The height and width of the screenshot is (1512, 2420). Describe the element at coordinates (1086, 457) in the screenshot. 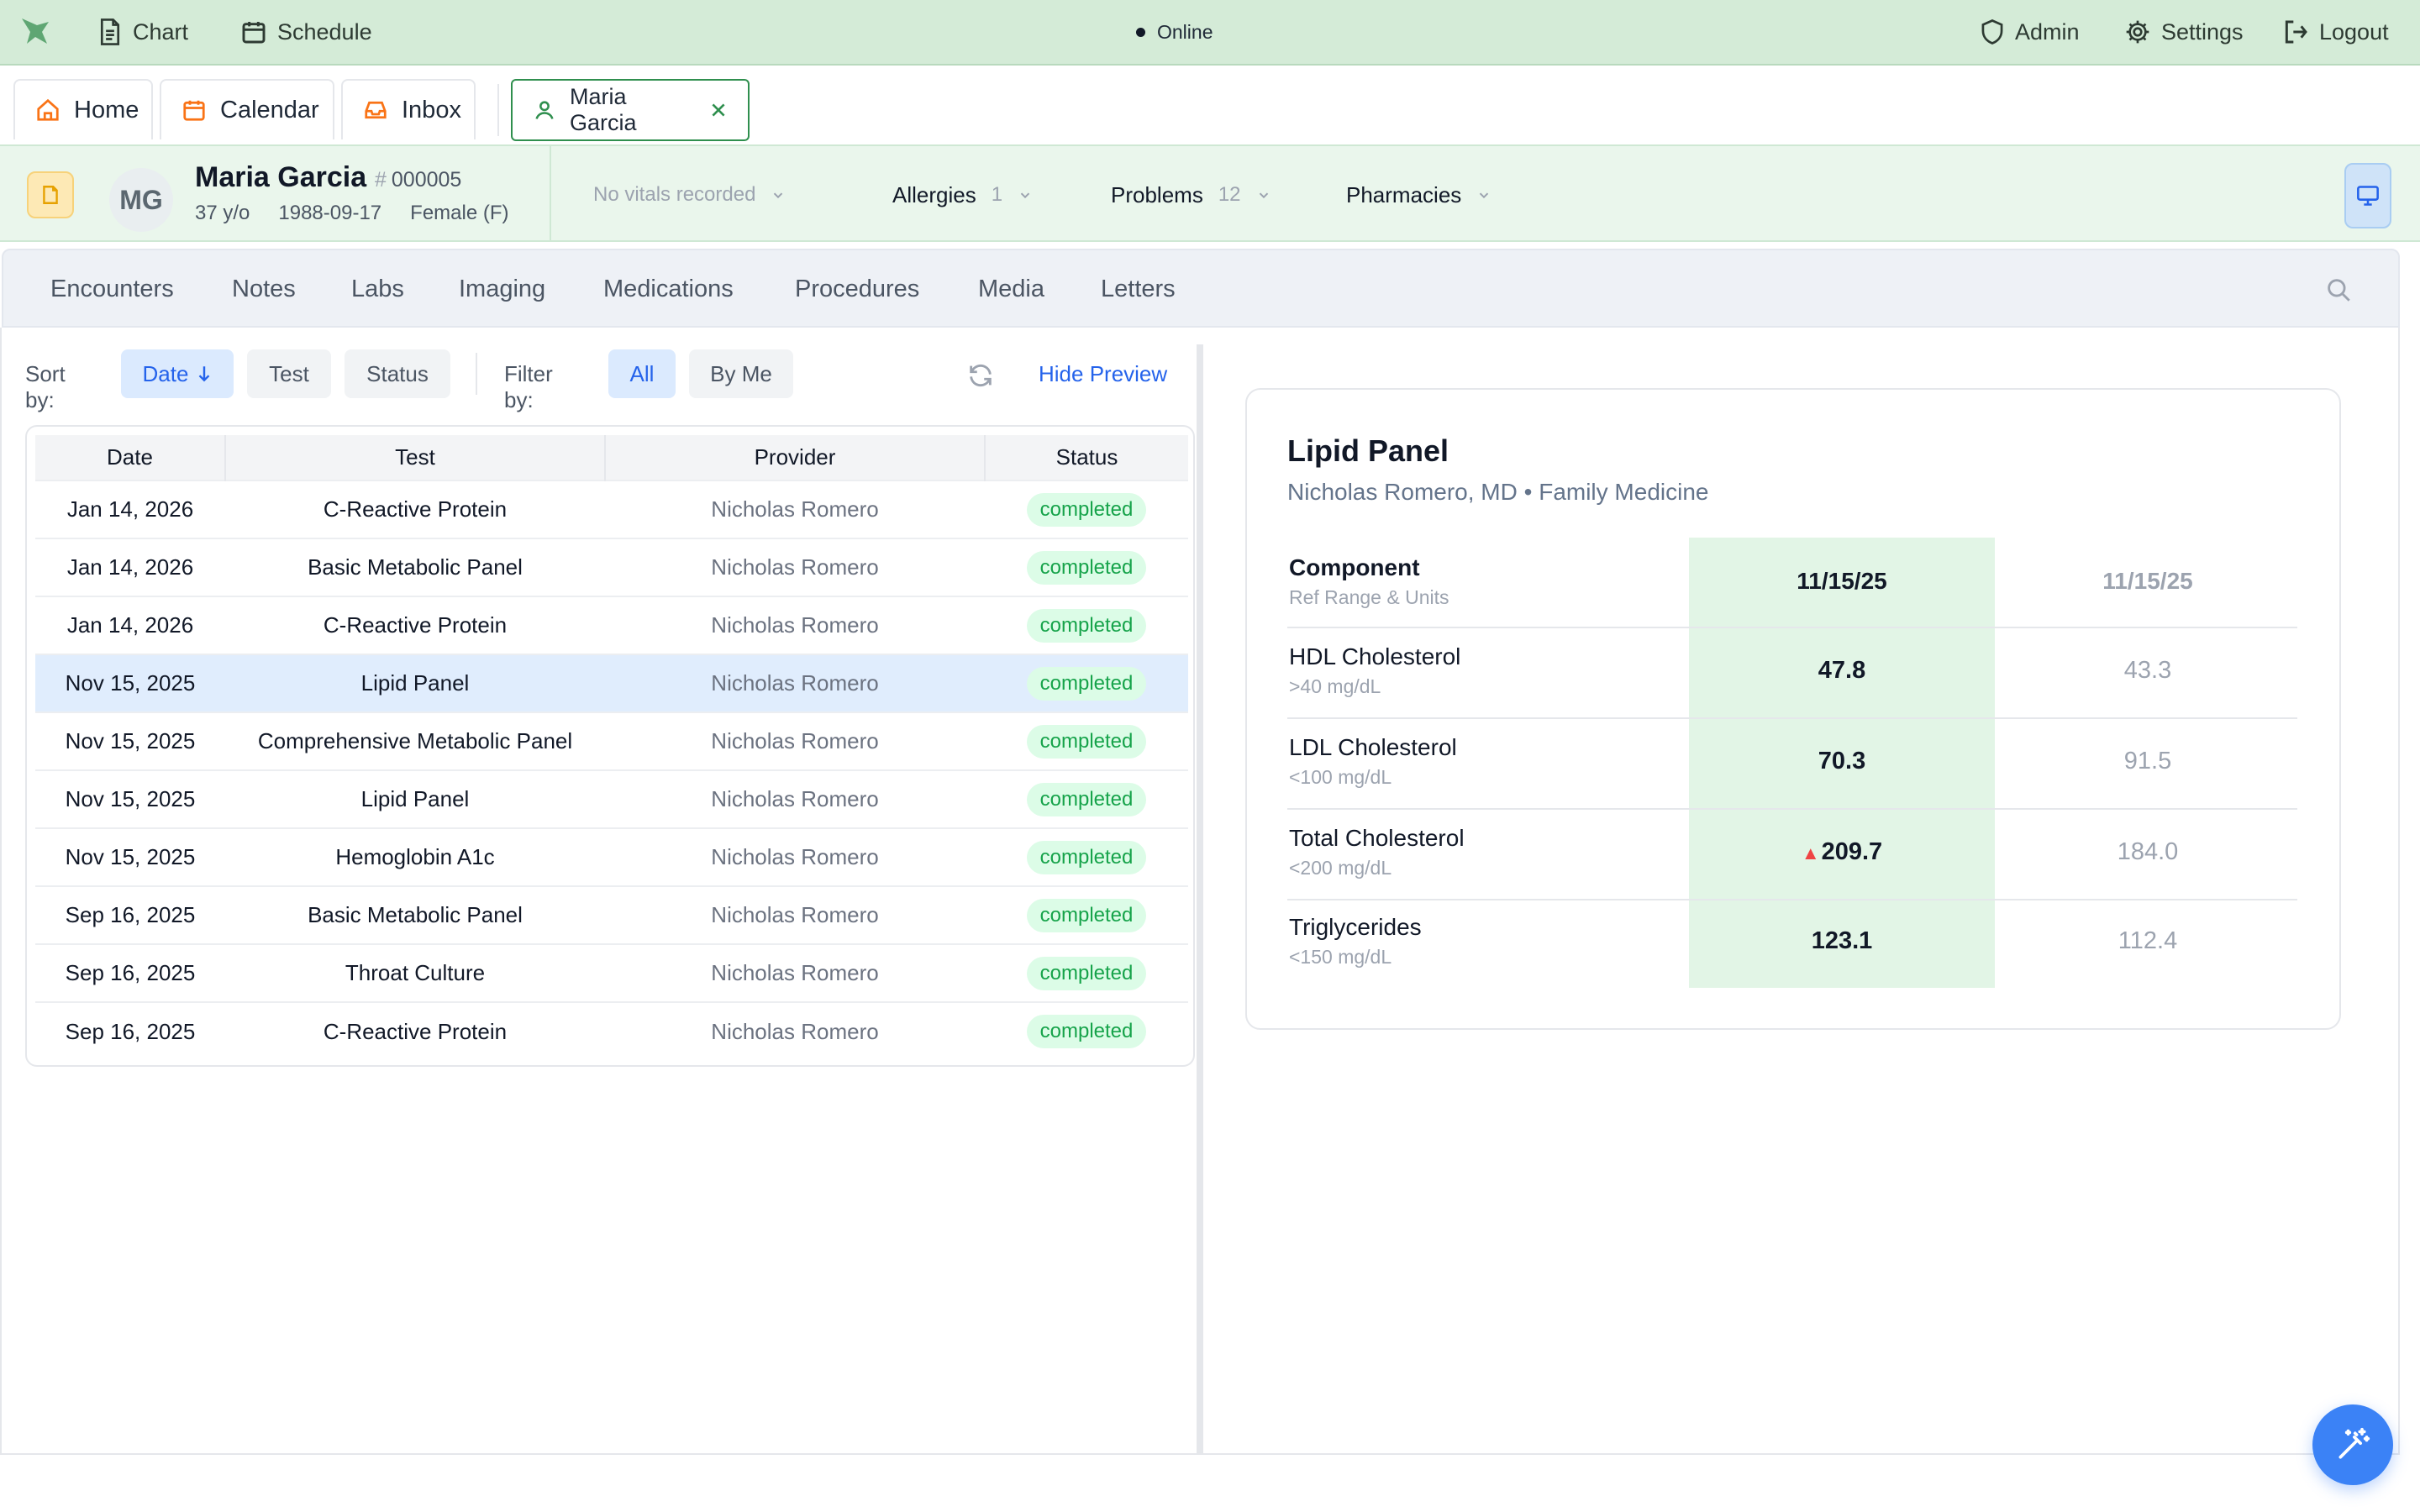

I see `column-header-status: Status` at that location.